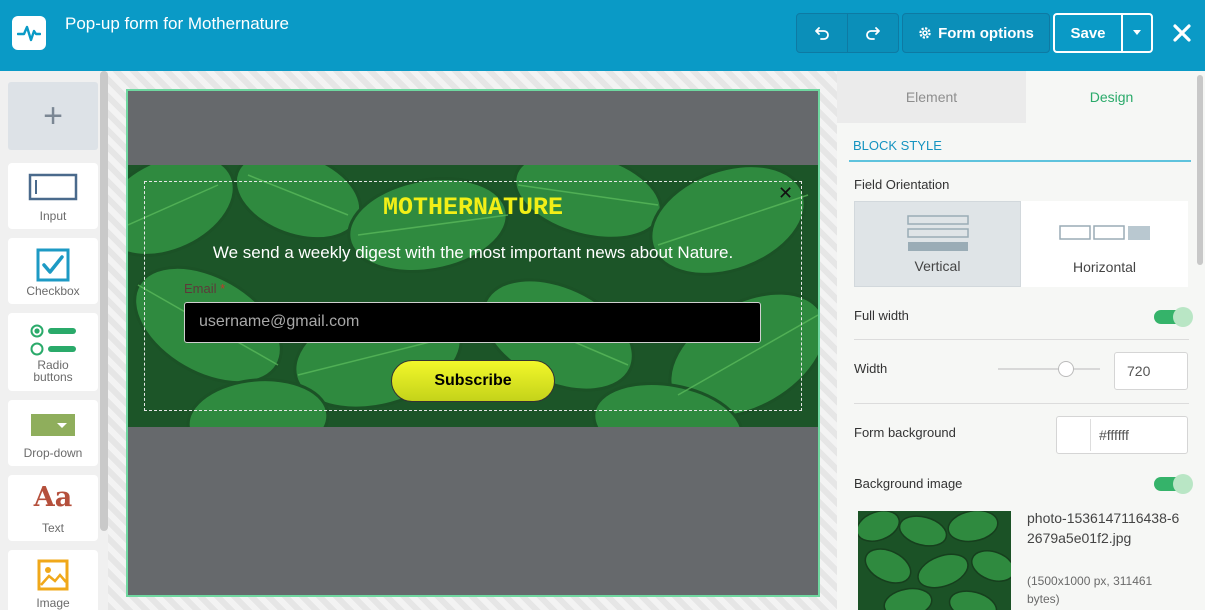  What do you see at coordinates (937, 266) in the screenshot?
I see `vertical-label: Vertical` at bounding box center [937, 266].